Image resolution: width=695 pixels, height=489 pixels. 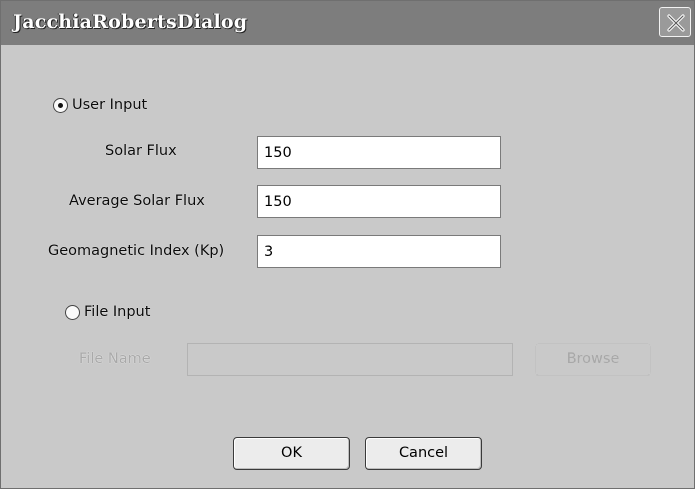 What do you see at coordinates (137, 201) in the screenshot?
I see `average-solar-flux-label: Average Solar Flux` at bounding box center [137, 201].